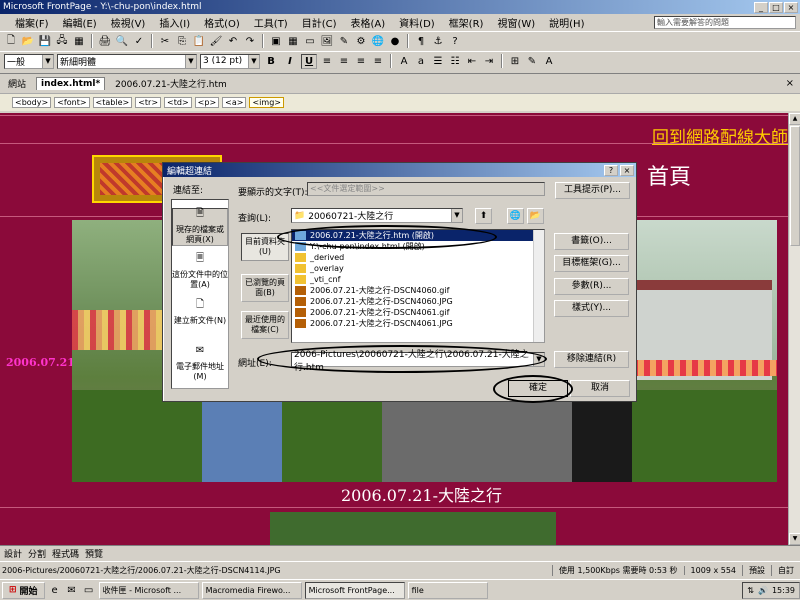  What do you see at coordinates (72, 590) in the screenshot?
I see `quick-launch-outlook-icon: ✉` at bounding box center [72, 590].